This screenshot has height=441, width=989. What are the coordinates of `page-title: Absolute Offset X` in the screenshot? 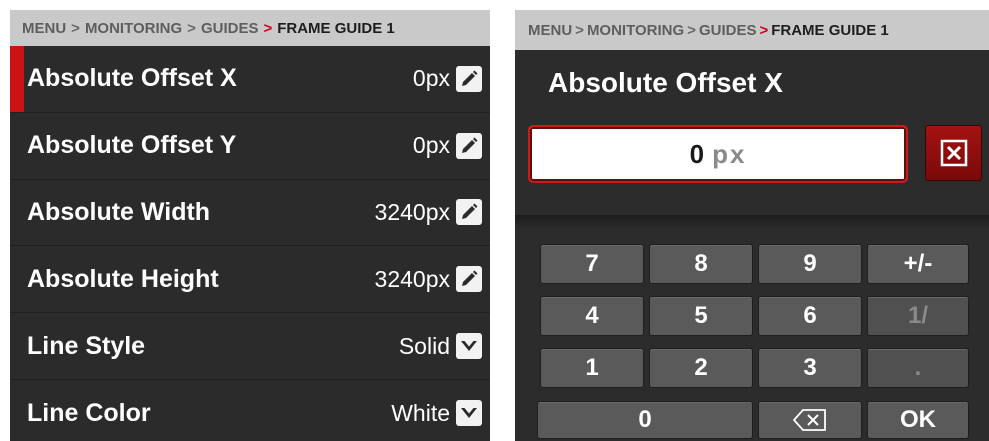 It's located at (665, 82).